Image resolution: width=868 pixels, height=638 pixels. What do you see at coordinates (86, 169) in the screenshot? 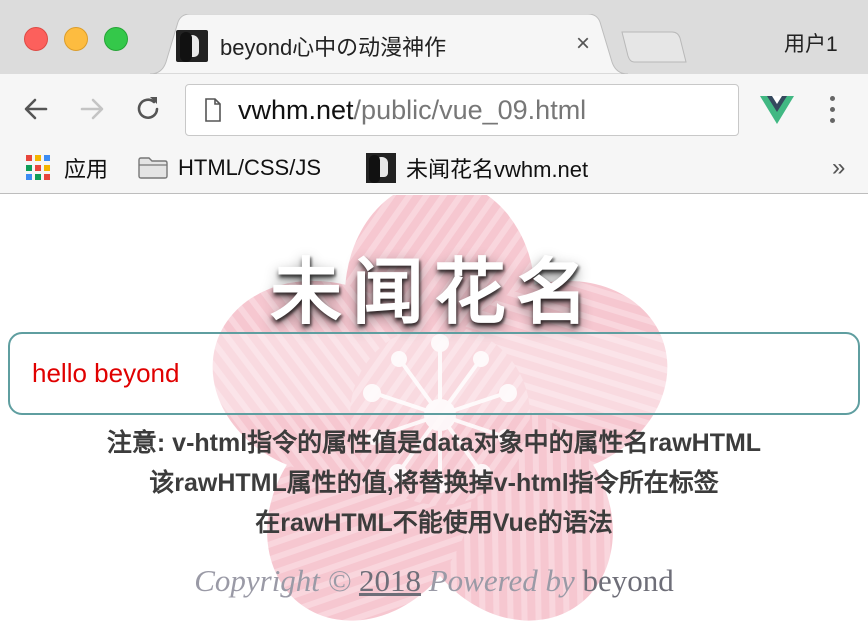
I see `bookmark-apps-label: 应用` at bounding box center [86, 169].